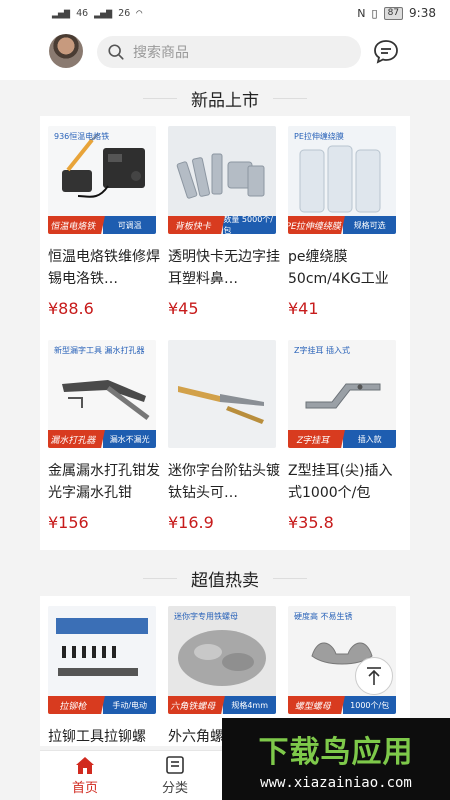 The height and width of the screenshot is (800, 450). I want to click on band-left-label: 漏水打孔器, so click(77, 439).